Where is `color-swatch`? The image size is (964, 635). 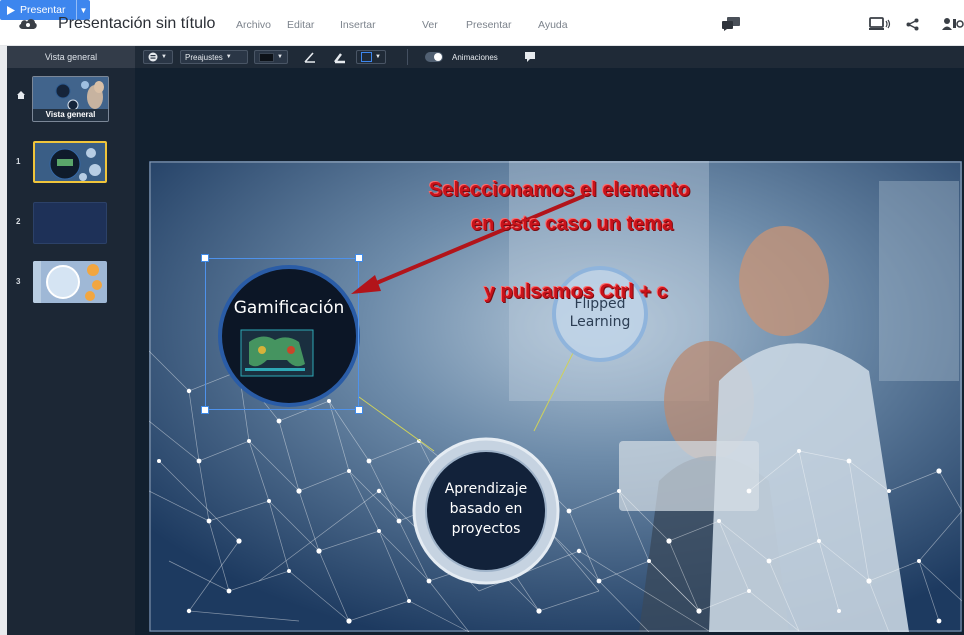 color-swatch is located at coordinates (267, 57).